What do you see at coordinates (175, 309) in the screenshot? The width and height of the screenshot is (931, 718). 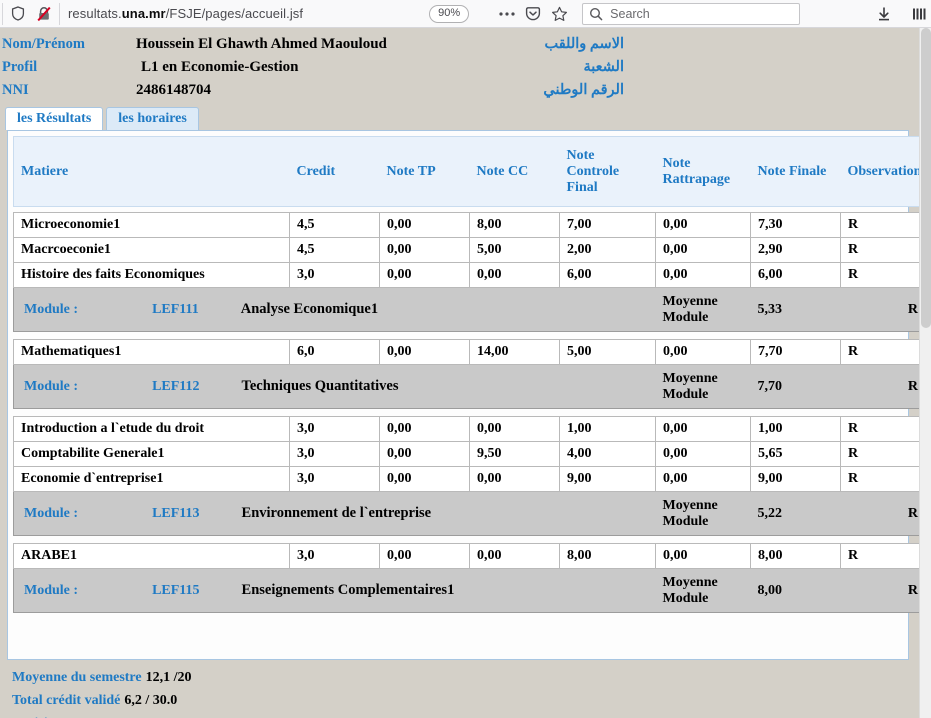 I see `module-code: LEF111` at bounding box center [175, 309].